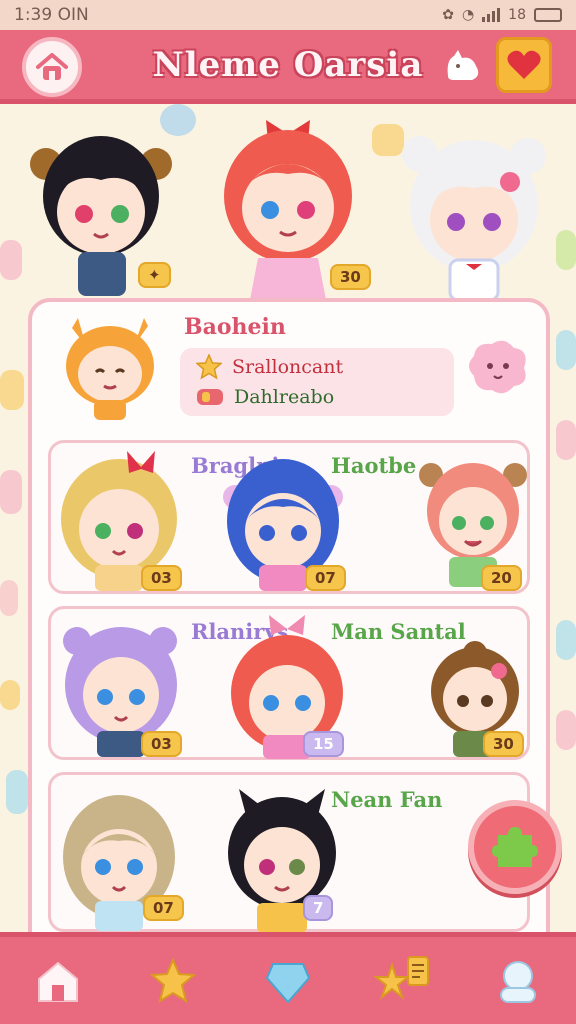 The image size is (576, 1024). What do you see at coordinates (289, 683) in the screenshot?
I see `character-card: Rlanirys Man Santal 03 15 30` at bounding box center [289, 683].